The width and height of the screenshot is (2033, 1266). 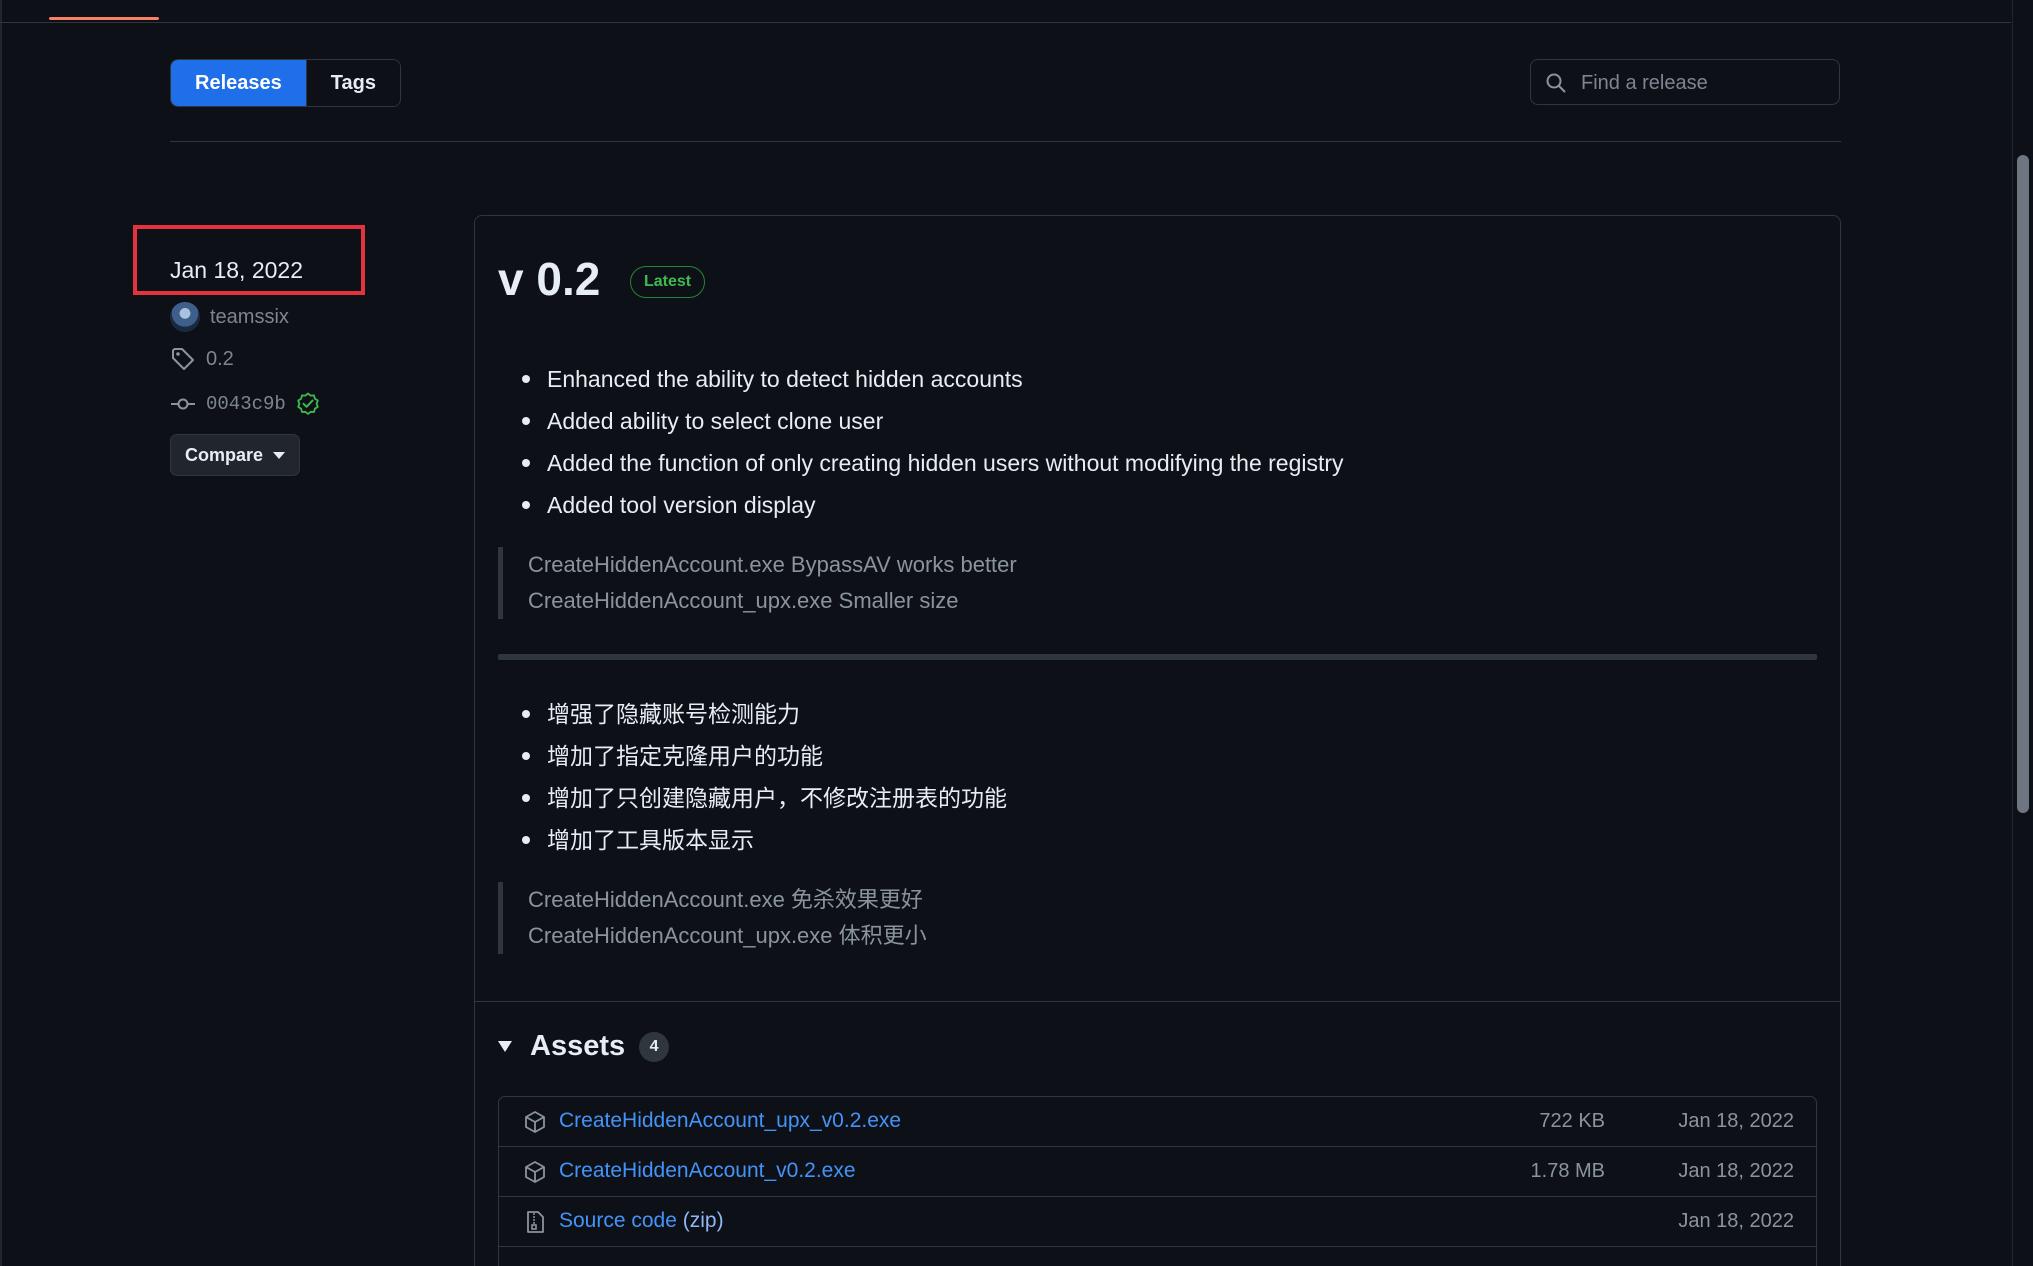 I want to click on git-commit-icon, so click(x=183, y=404).